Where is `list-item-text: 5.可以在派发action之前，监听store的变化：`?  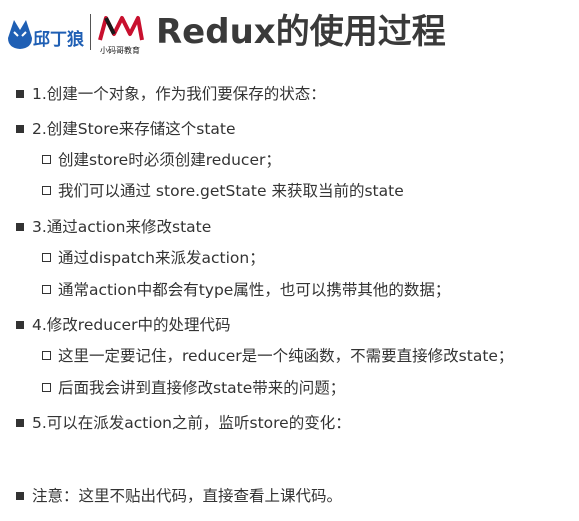
list-item-text: 5.可以在派发action之前，监听store的变化： is located at coordinates (191, 423).